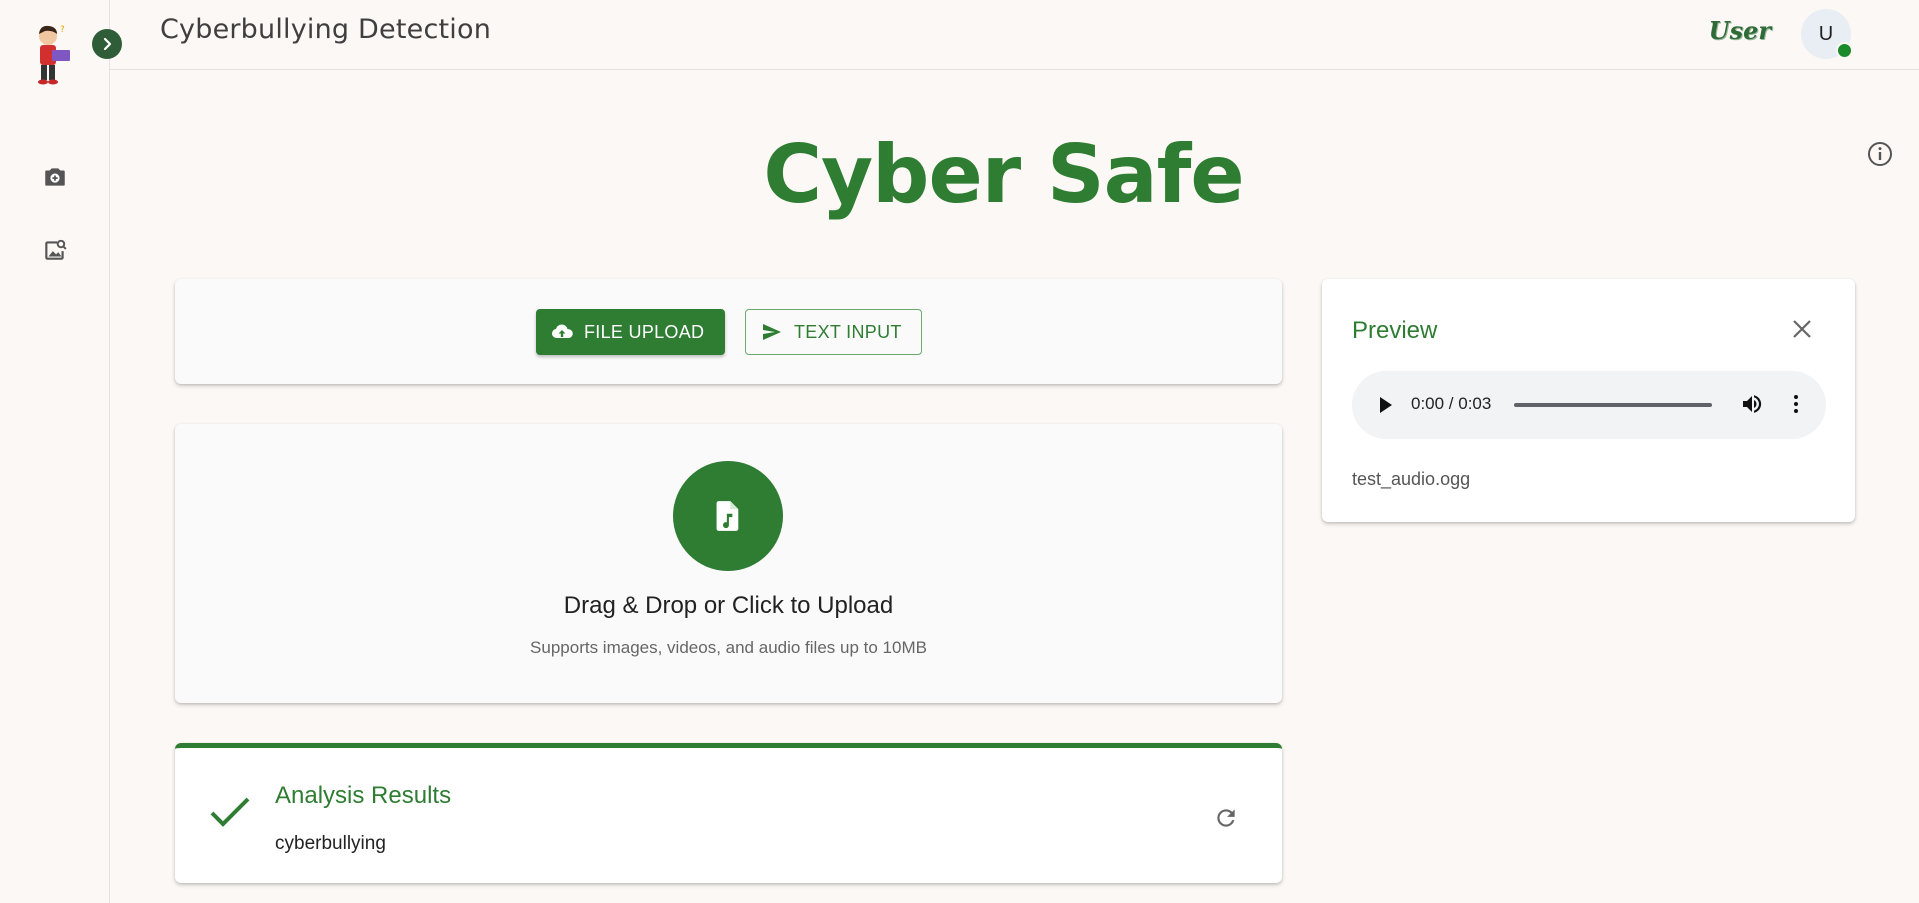 The image size is (1919, 903). I want to click on send-icon, so click(772, 332).